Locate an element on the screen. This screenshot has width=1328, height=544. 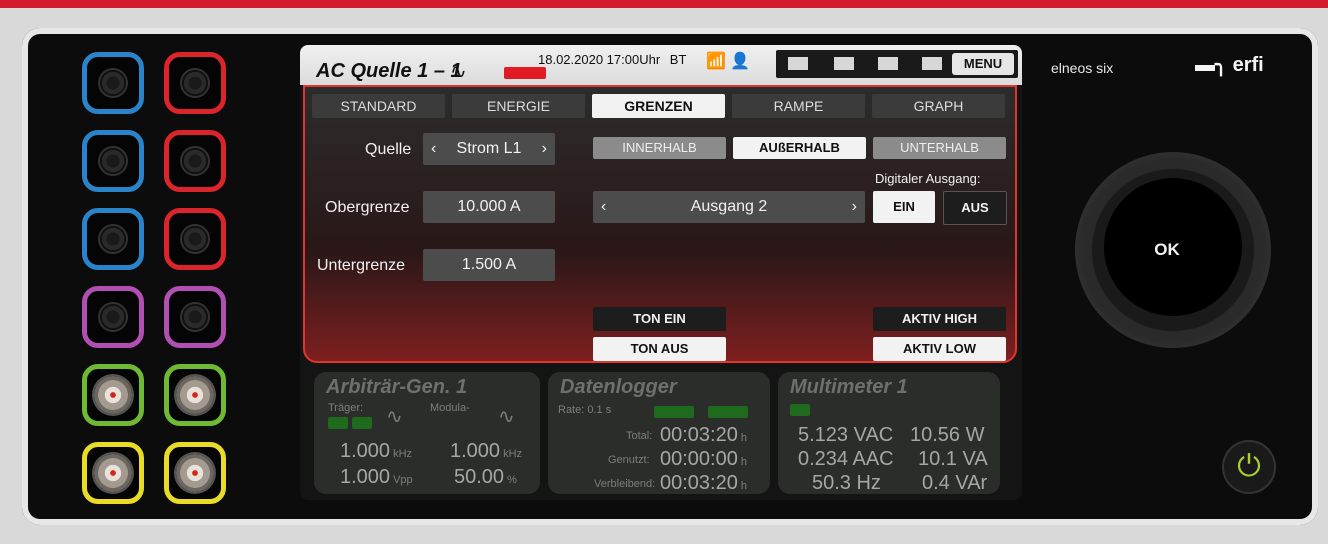
view-quad-icon is located at coordinates (932, 63).